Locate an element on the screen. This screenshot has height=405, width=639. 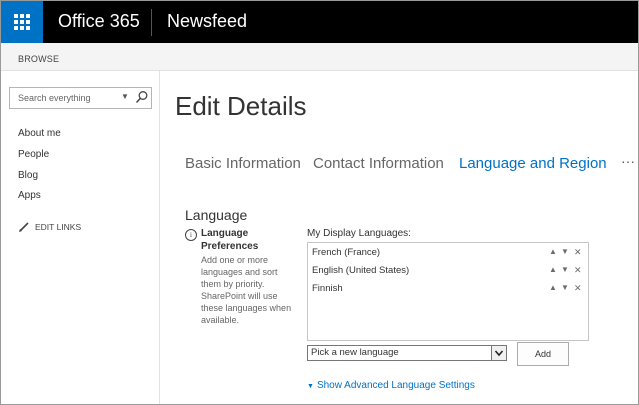
list-item: French (France) ▲ ▼ ✕ is located at coordinates (448, 252).